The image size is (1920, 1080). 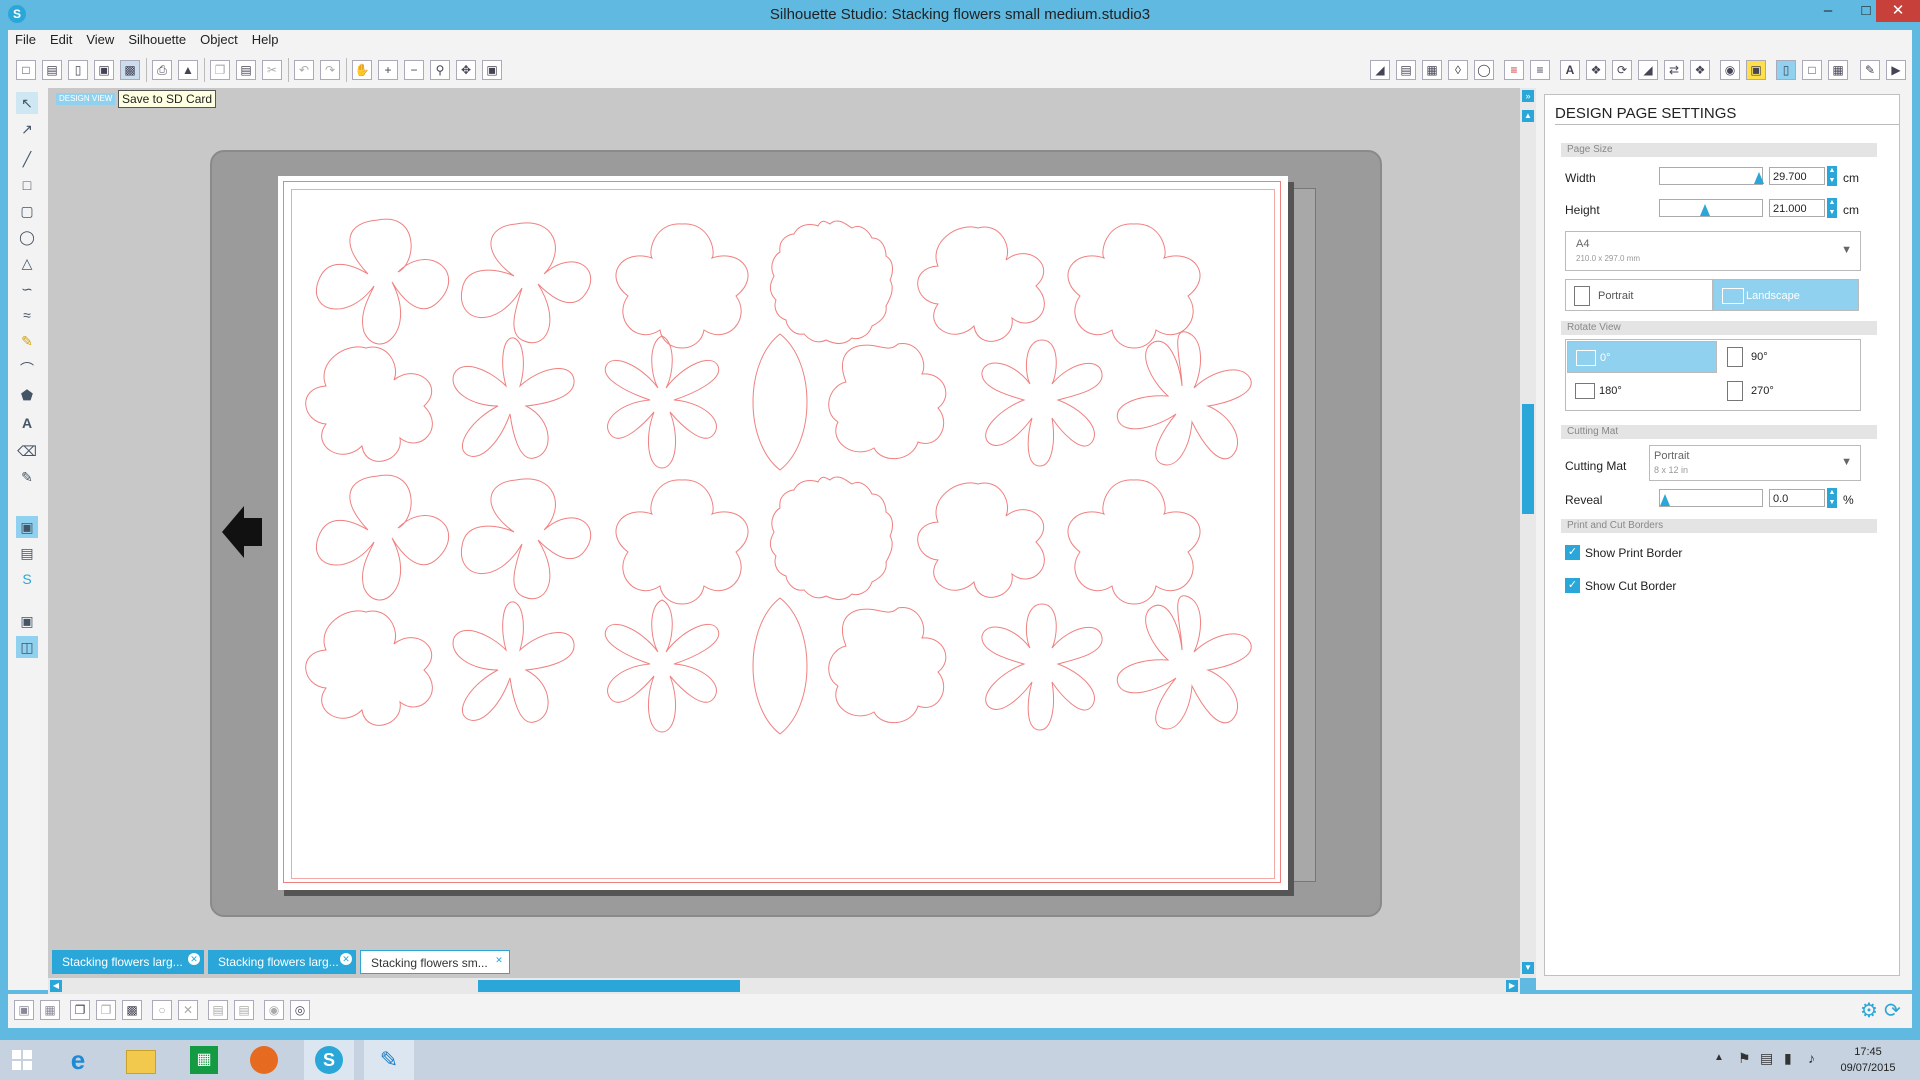 I want to click on make-compound-path-icon: ❐, so click(x=80, y=1010).